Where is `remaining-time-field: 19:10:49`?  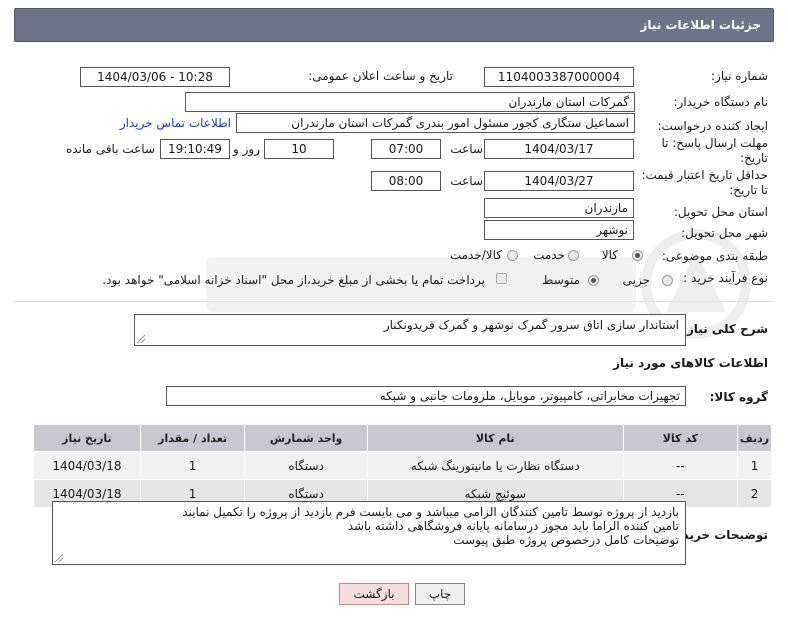
remaining-time-field: 19:10:49 is located at coordinates (195, 149).